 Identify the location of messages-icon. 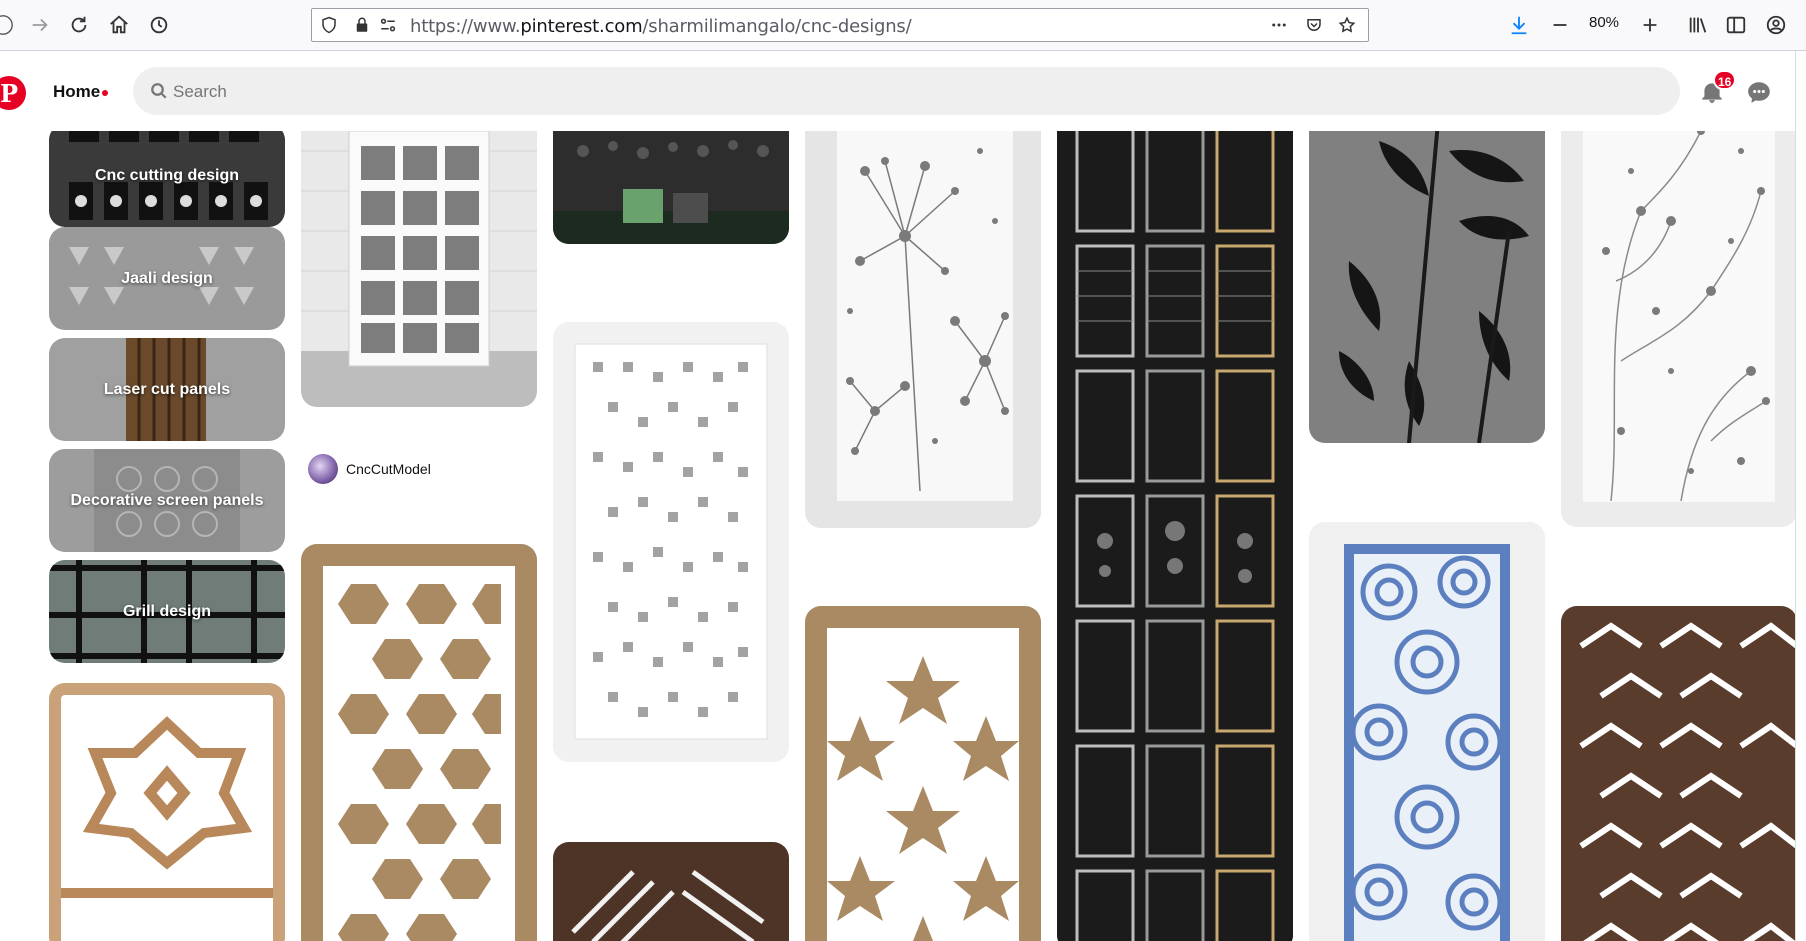
(1759, 92).